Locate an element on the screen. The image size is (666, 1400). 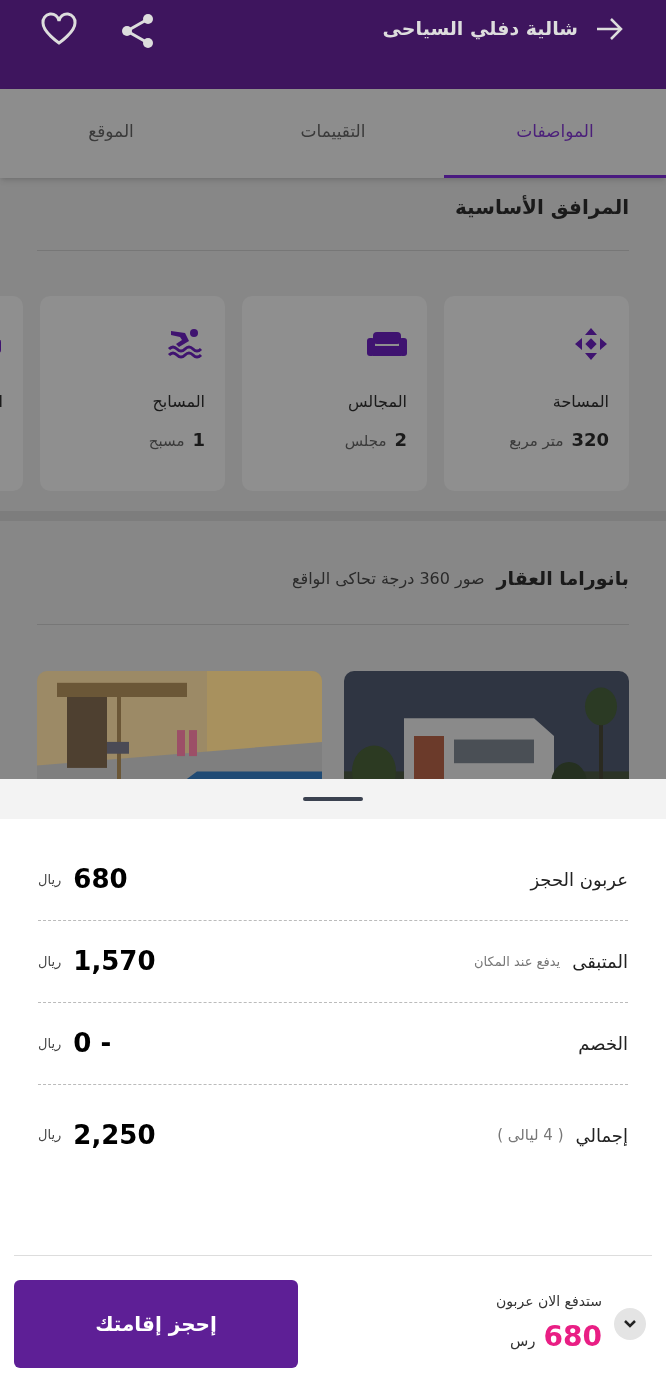
price-label: إجمالي is located at coordinates (601, 1136).